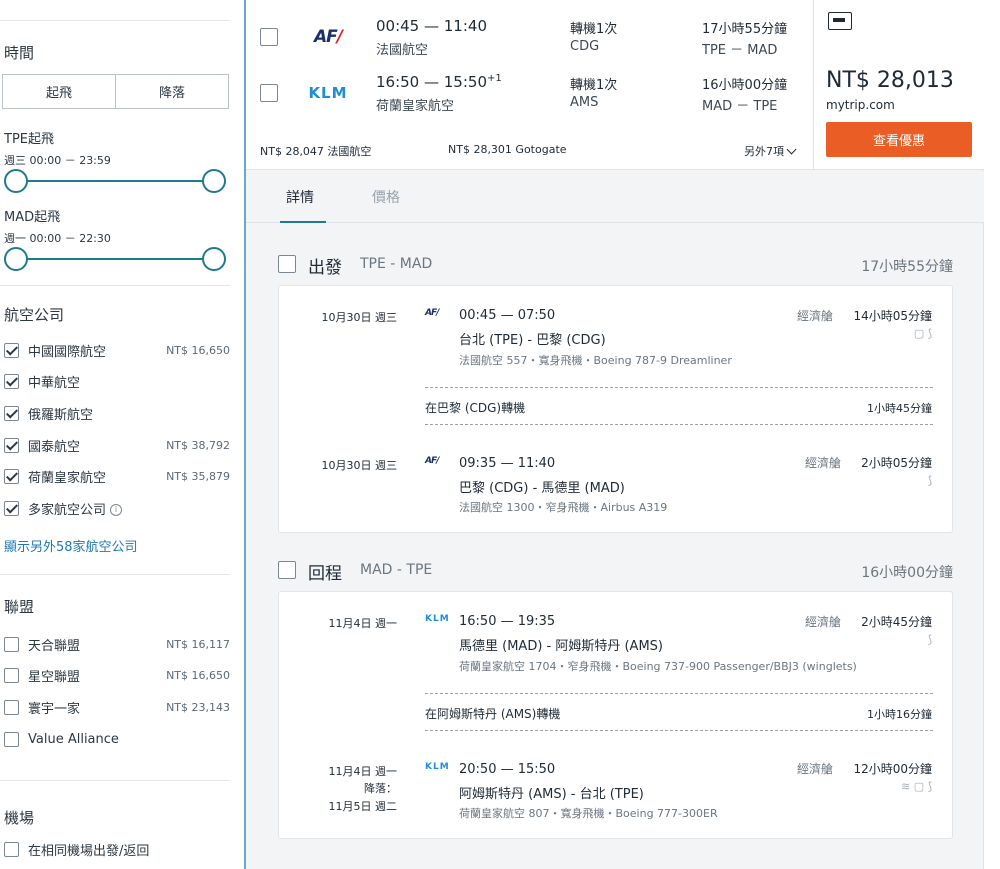 This screenshot has width=1000, height=869. What do you see at coordinates (73, 739) in the screenshot?
I see `alliance-name: Value Alliance` at bounding box center [73, 739].